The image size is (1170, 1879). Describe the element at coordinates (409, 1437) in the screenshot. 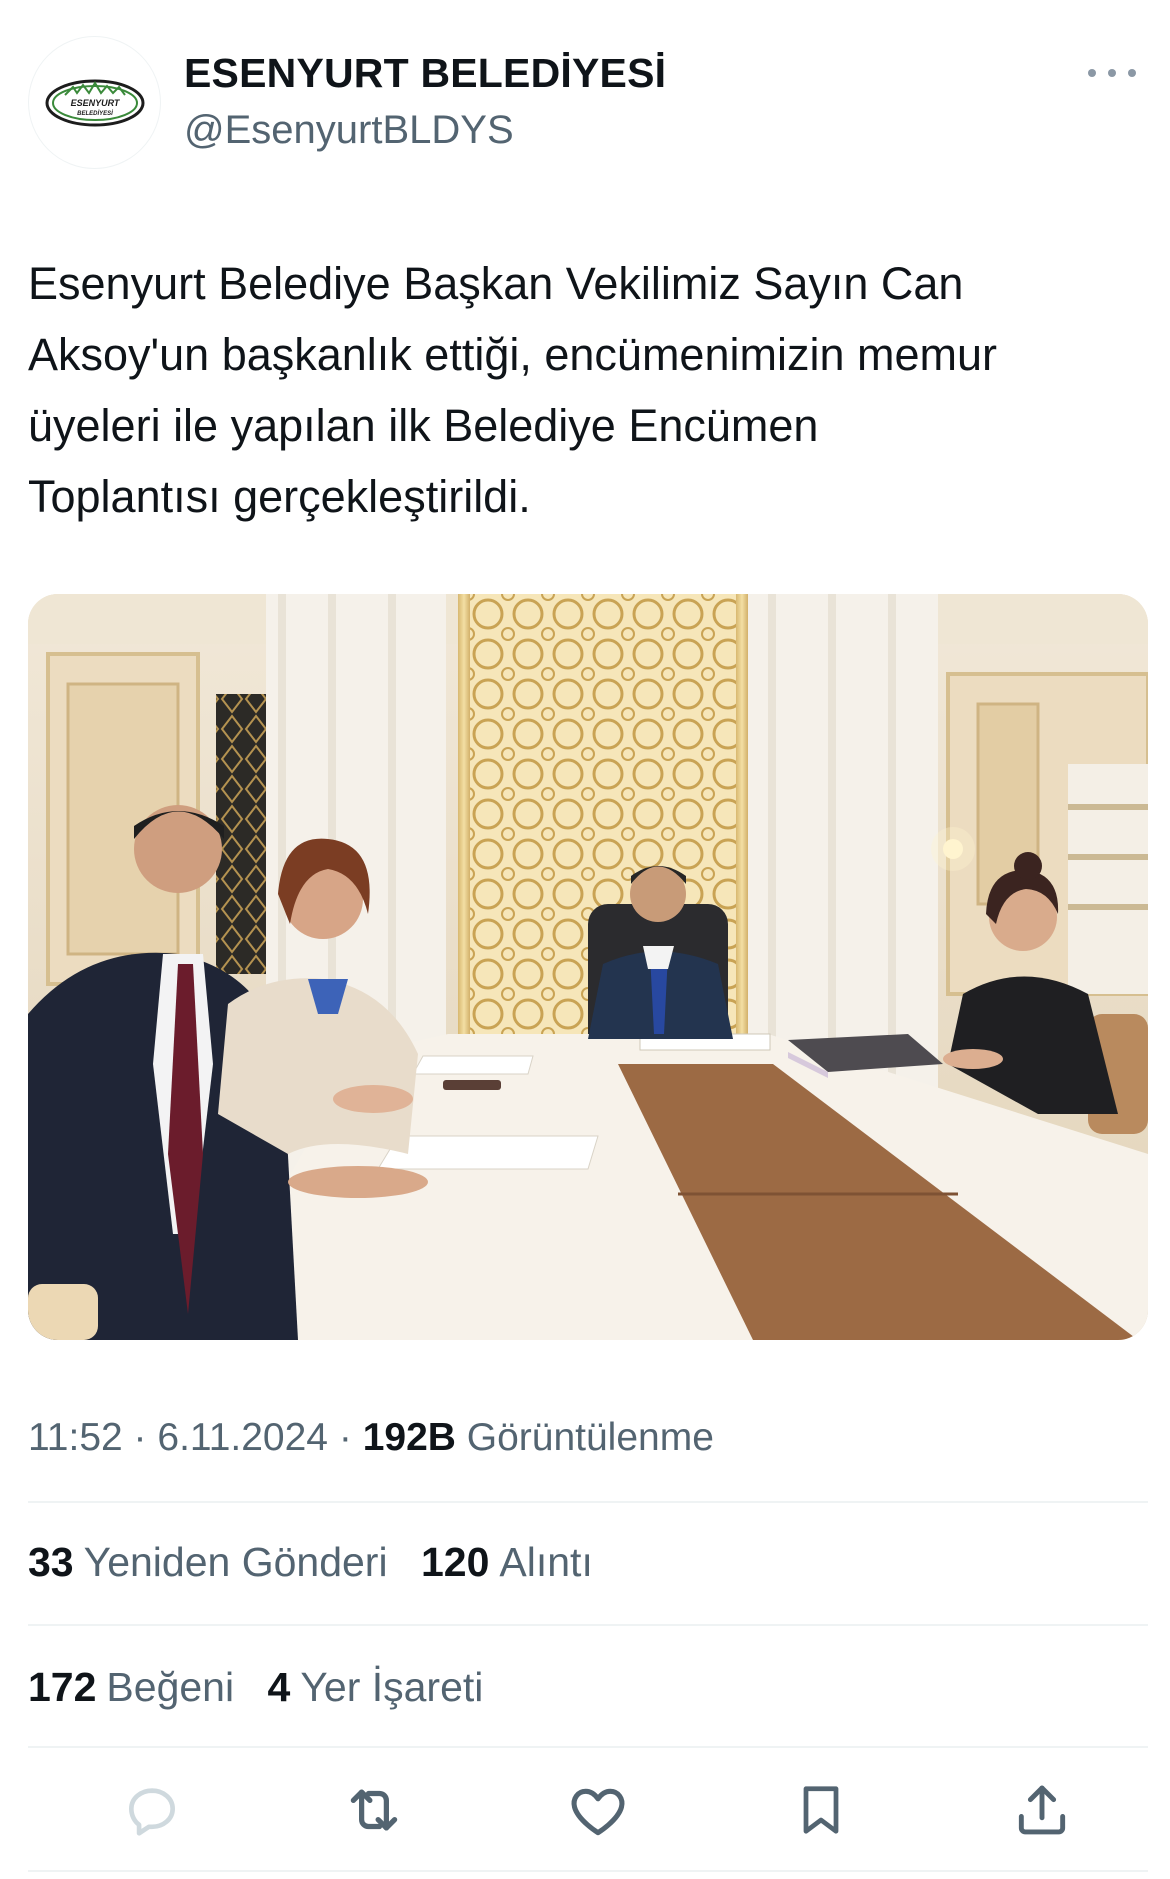

I see `views-count: 192B` at that location.